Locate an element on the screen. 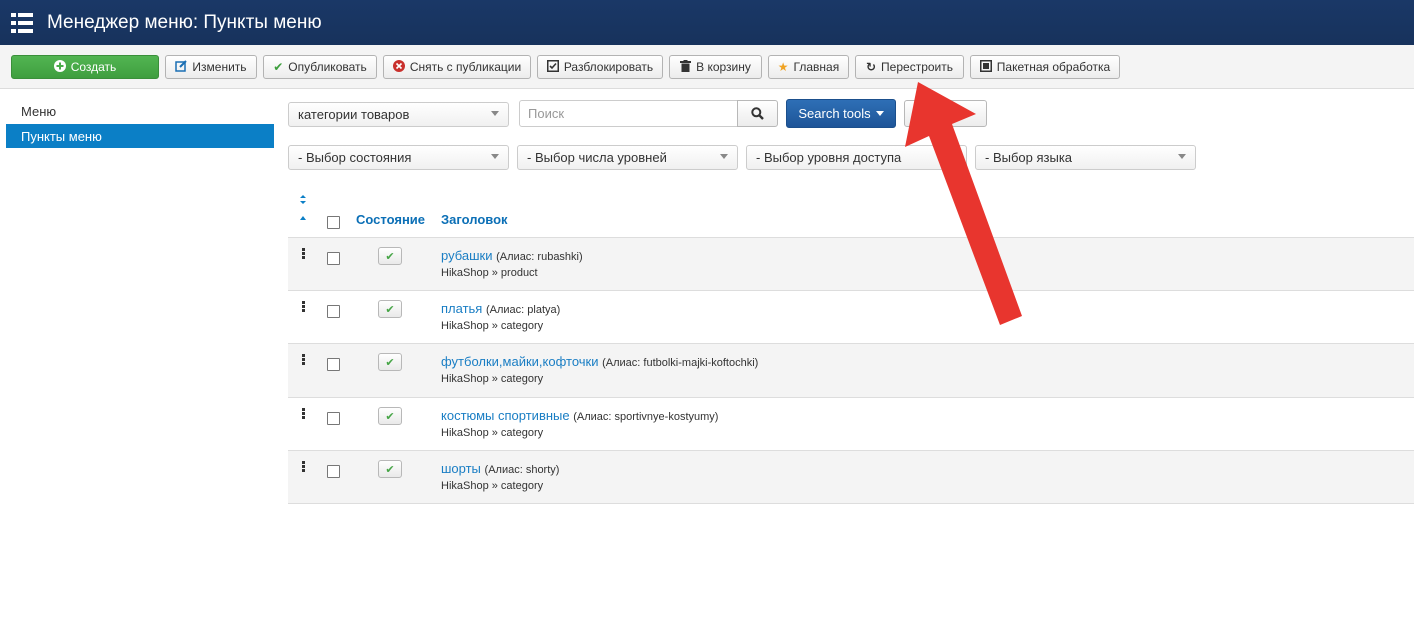 Image resolution: width=1414 pixels, height=644 pixels. trash-button-label: В корзину is located at coordinates (723, 67).